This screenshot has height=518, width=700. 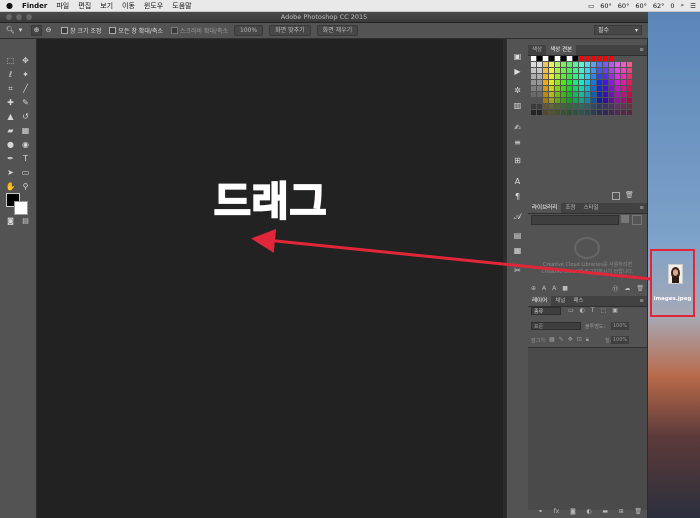 I want to click on blend-mode-select: 표준, so click(x=556, y=326).